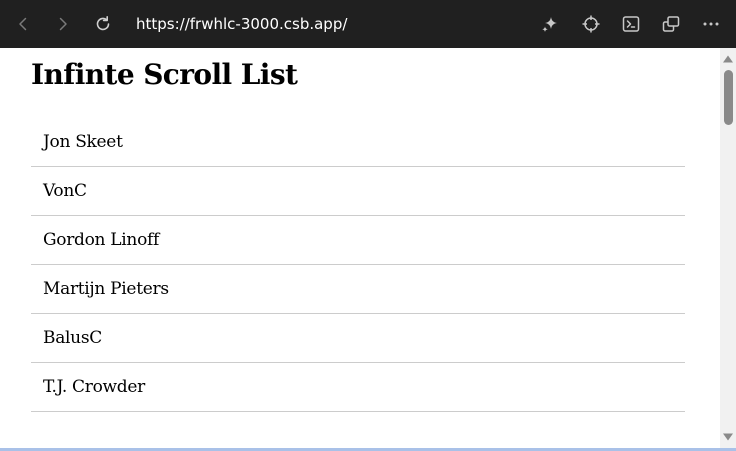  What do you see at coordinates (358, 387) in the screenshot?
I see `list-item: T.J. Crowder` at bounding box center [358, 387].